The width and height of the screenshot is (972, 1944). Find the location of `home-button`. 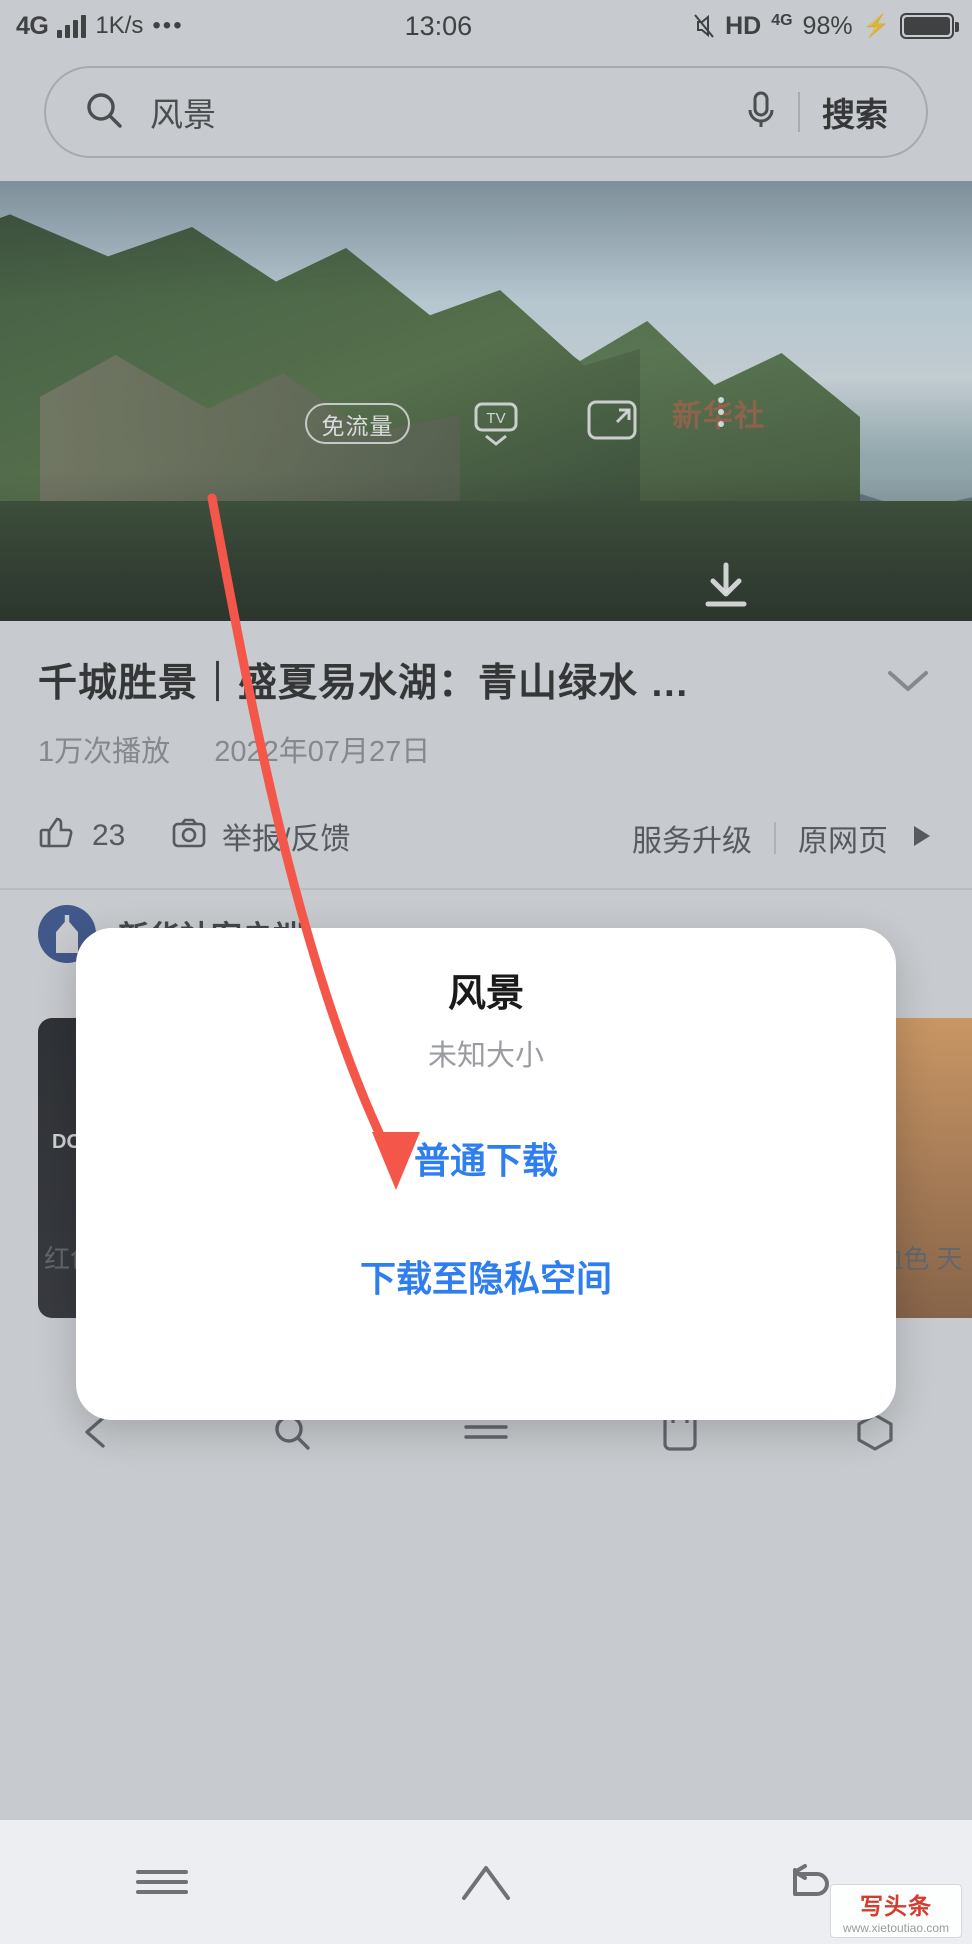

home-button is located at coordinates (486, 1882).